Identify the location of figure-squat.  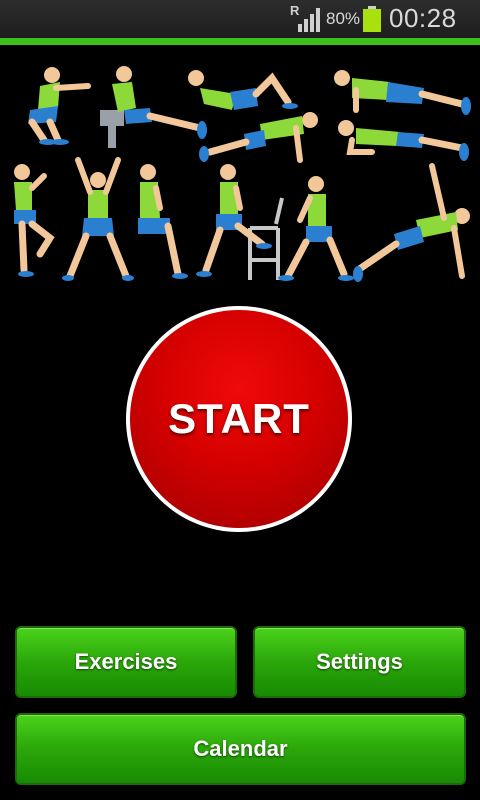
(59, 106).